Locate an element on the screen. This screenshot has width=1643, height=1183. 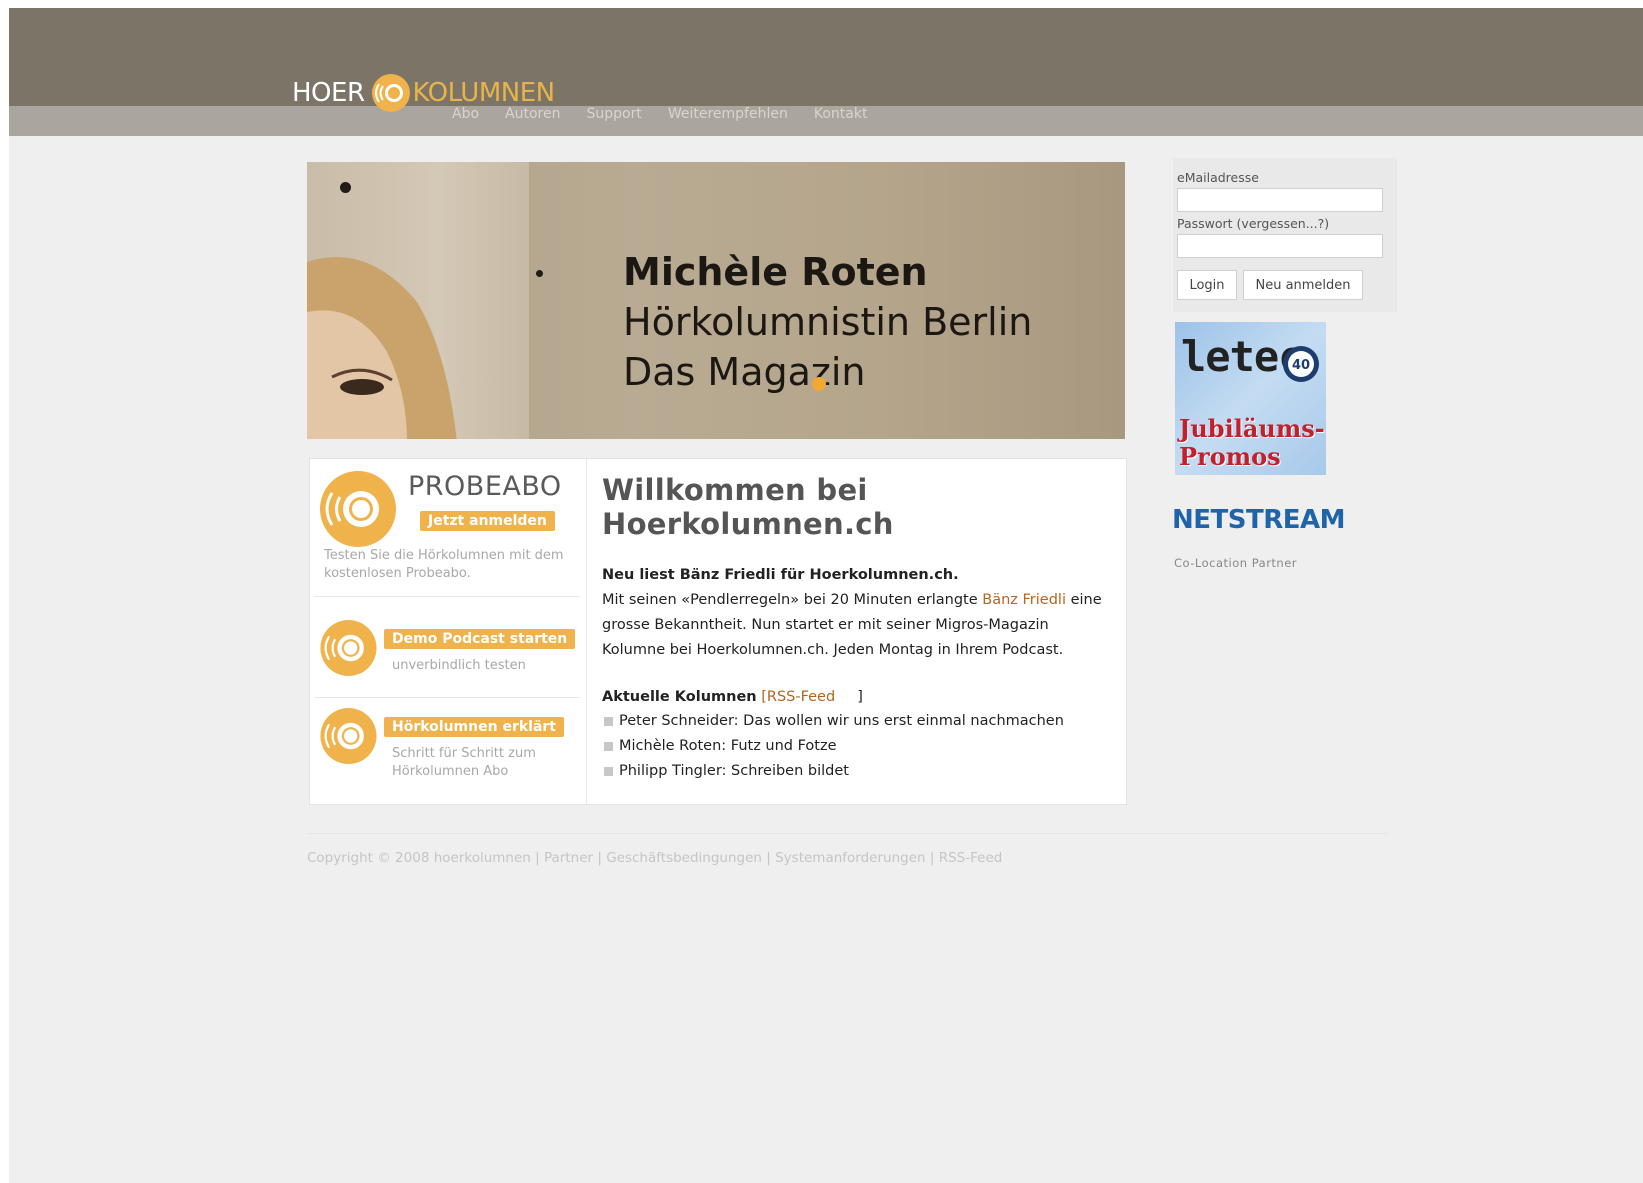
logo-text-hoer: HOER is located at coordinates (328, 93).